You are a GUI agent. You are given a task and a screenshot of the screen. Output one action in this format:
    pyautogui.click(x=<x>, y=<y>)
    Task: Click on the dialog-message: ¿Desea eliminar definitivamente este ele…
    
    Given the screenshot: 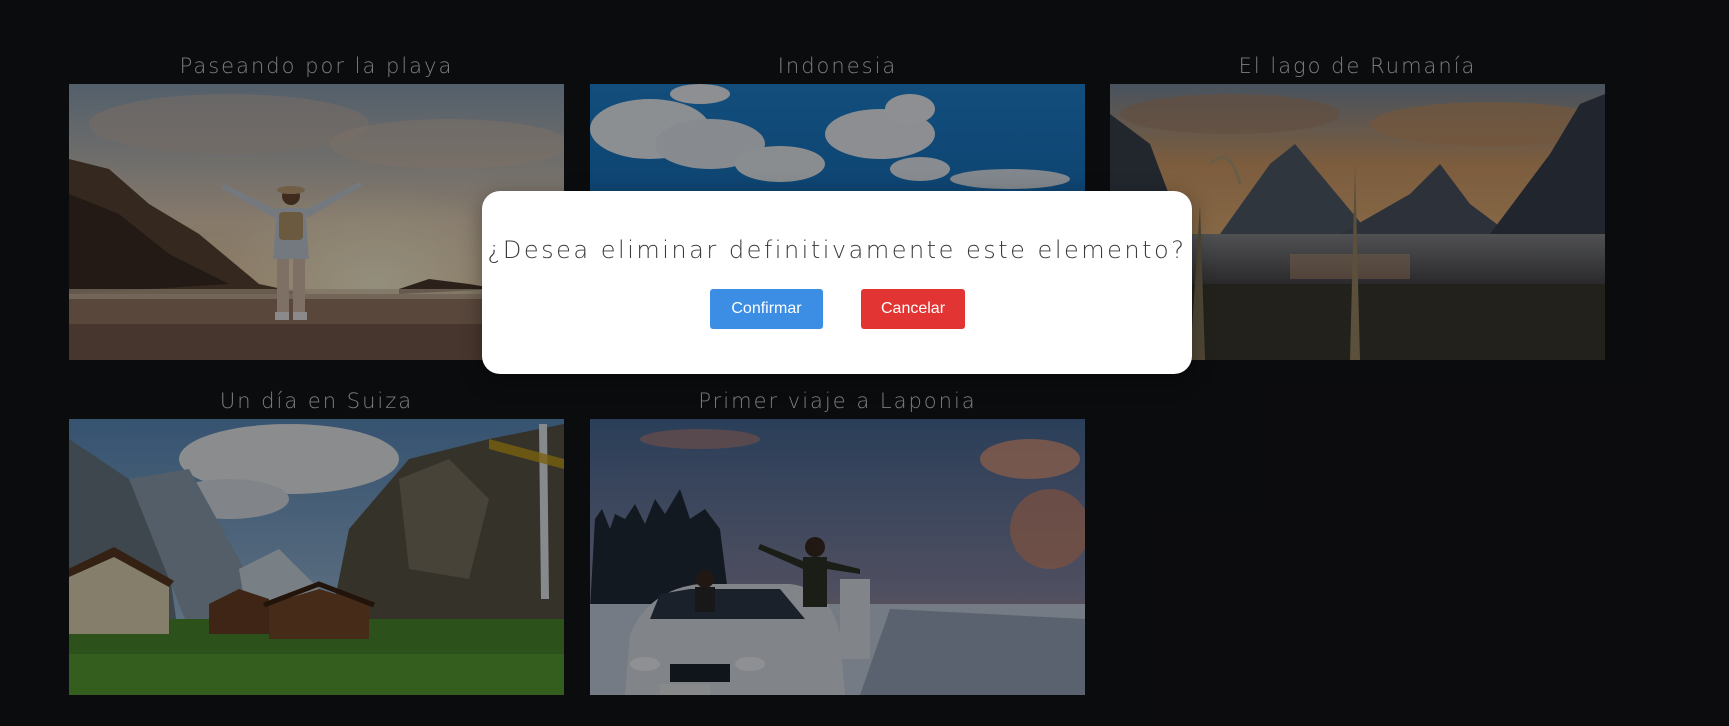 What is the action you would take?
    pyautogui.click(x=837, y=250)
    